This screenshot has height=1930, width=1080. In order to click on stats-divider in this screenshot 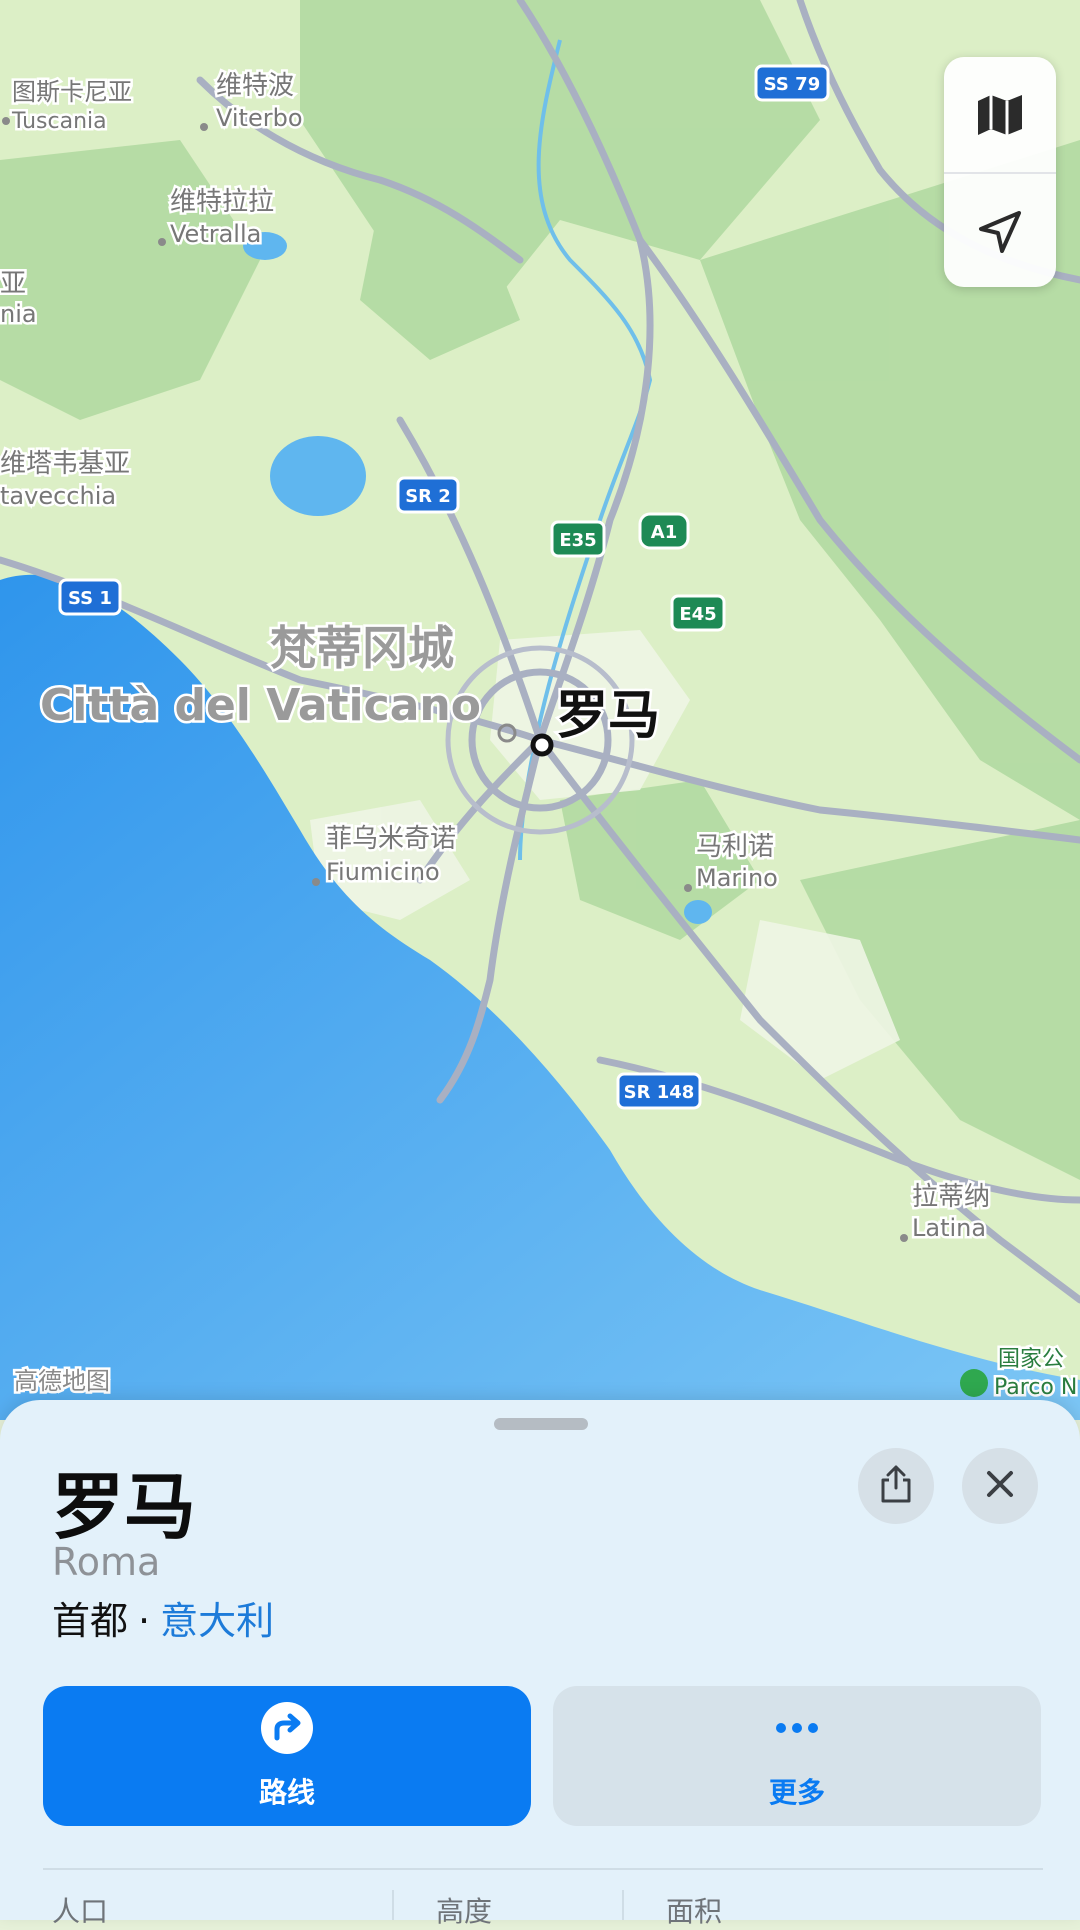, I will do `click(543, 1869)`.